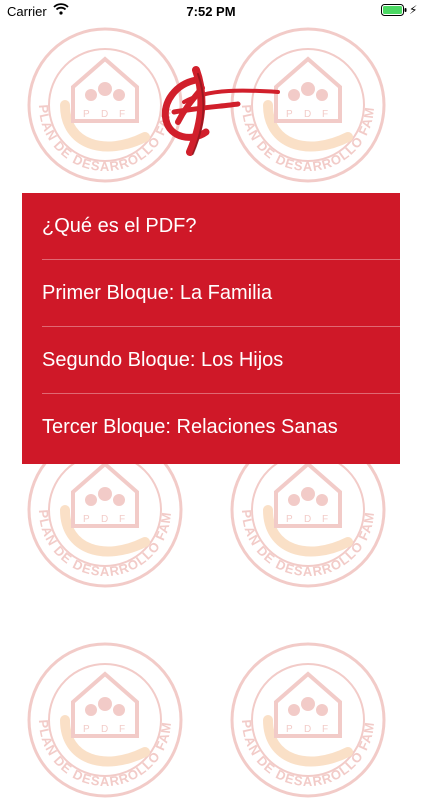 This screenshot has width=422, height=800. I want to click on menu-item-primer-bloque: Primer Bloque: La Familia, so click(211, 293).